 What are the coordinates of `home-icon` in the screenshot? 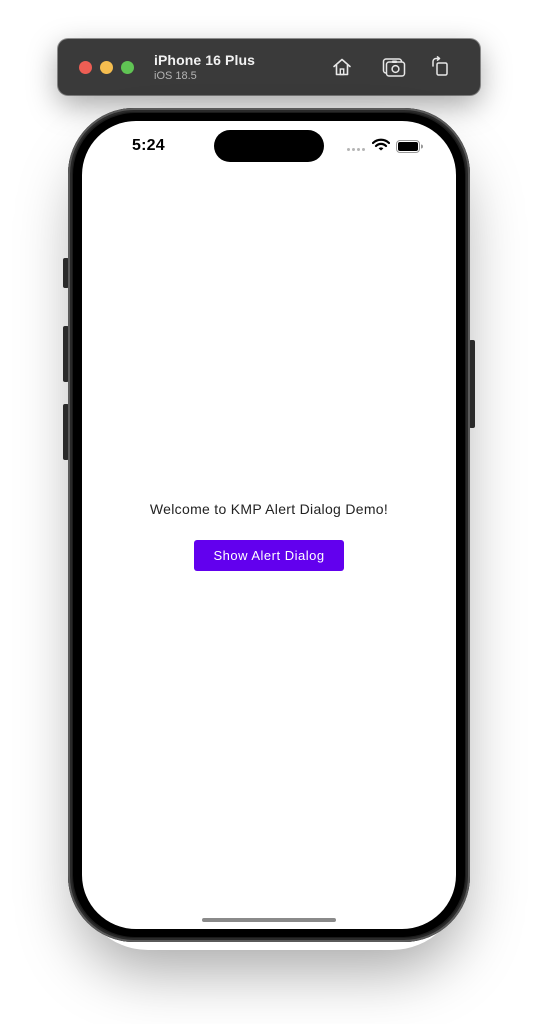 It's located at (342, 67).